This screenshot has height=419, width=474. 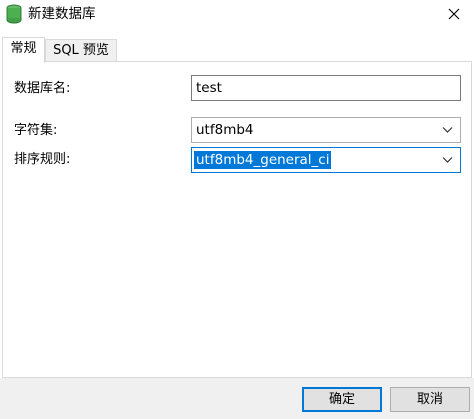 What do you see at coordinates (430, 399) in the screenshot?
I see `cancel-button: 取消` at bounding box center [430, 399].